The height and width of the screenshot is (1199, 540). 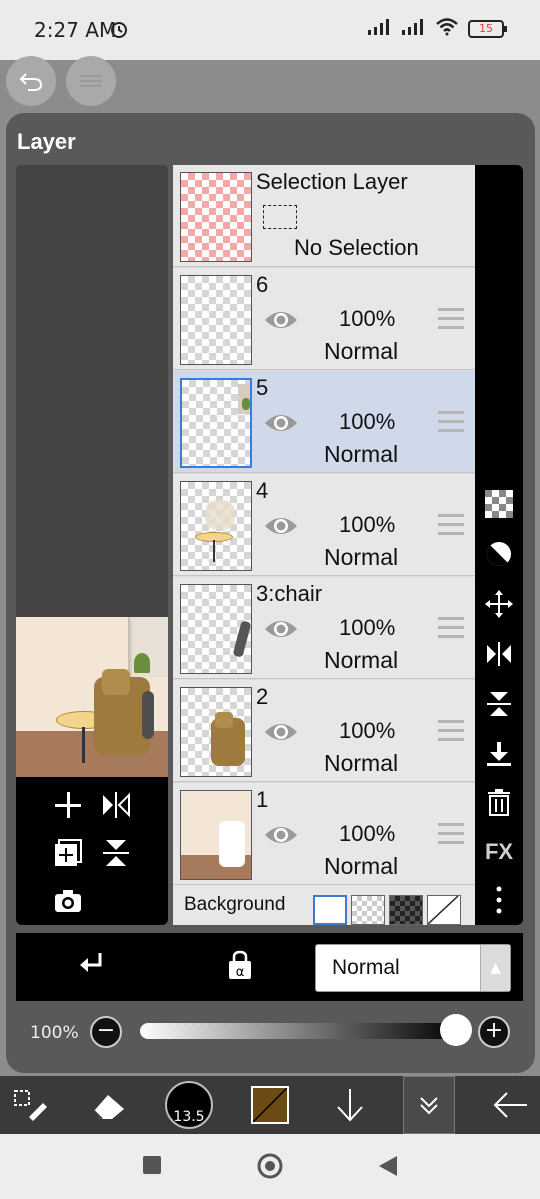 What do you see at coordinates (270, 1105) in the screenshot?
I see `color-picker-button` at bounding box center [270, 1105].